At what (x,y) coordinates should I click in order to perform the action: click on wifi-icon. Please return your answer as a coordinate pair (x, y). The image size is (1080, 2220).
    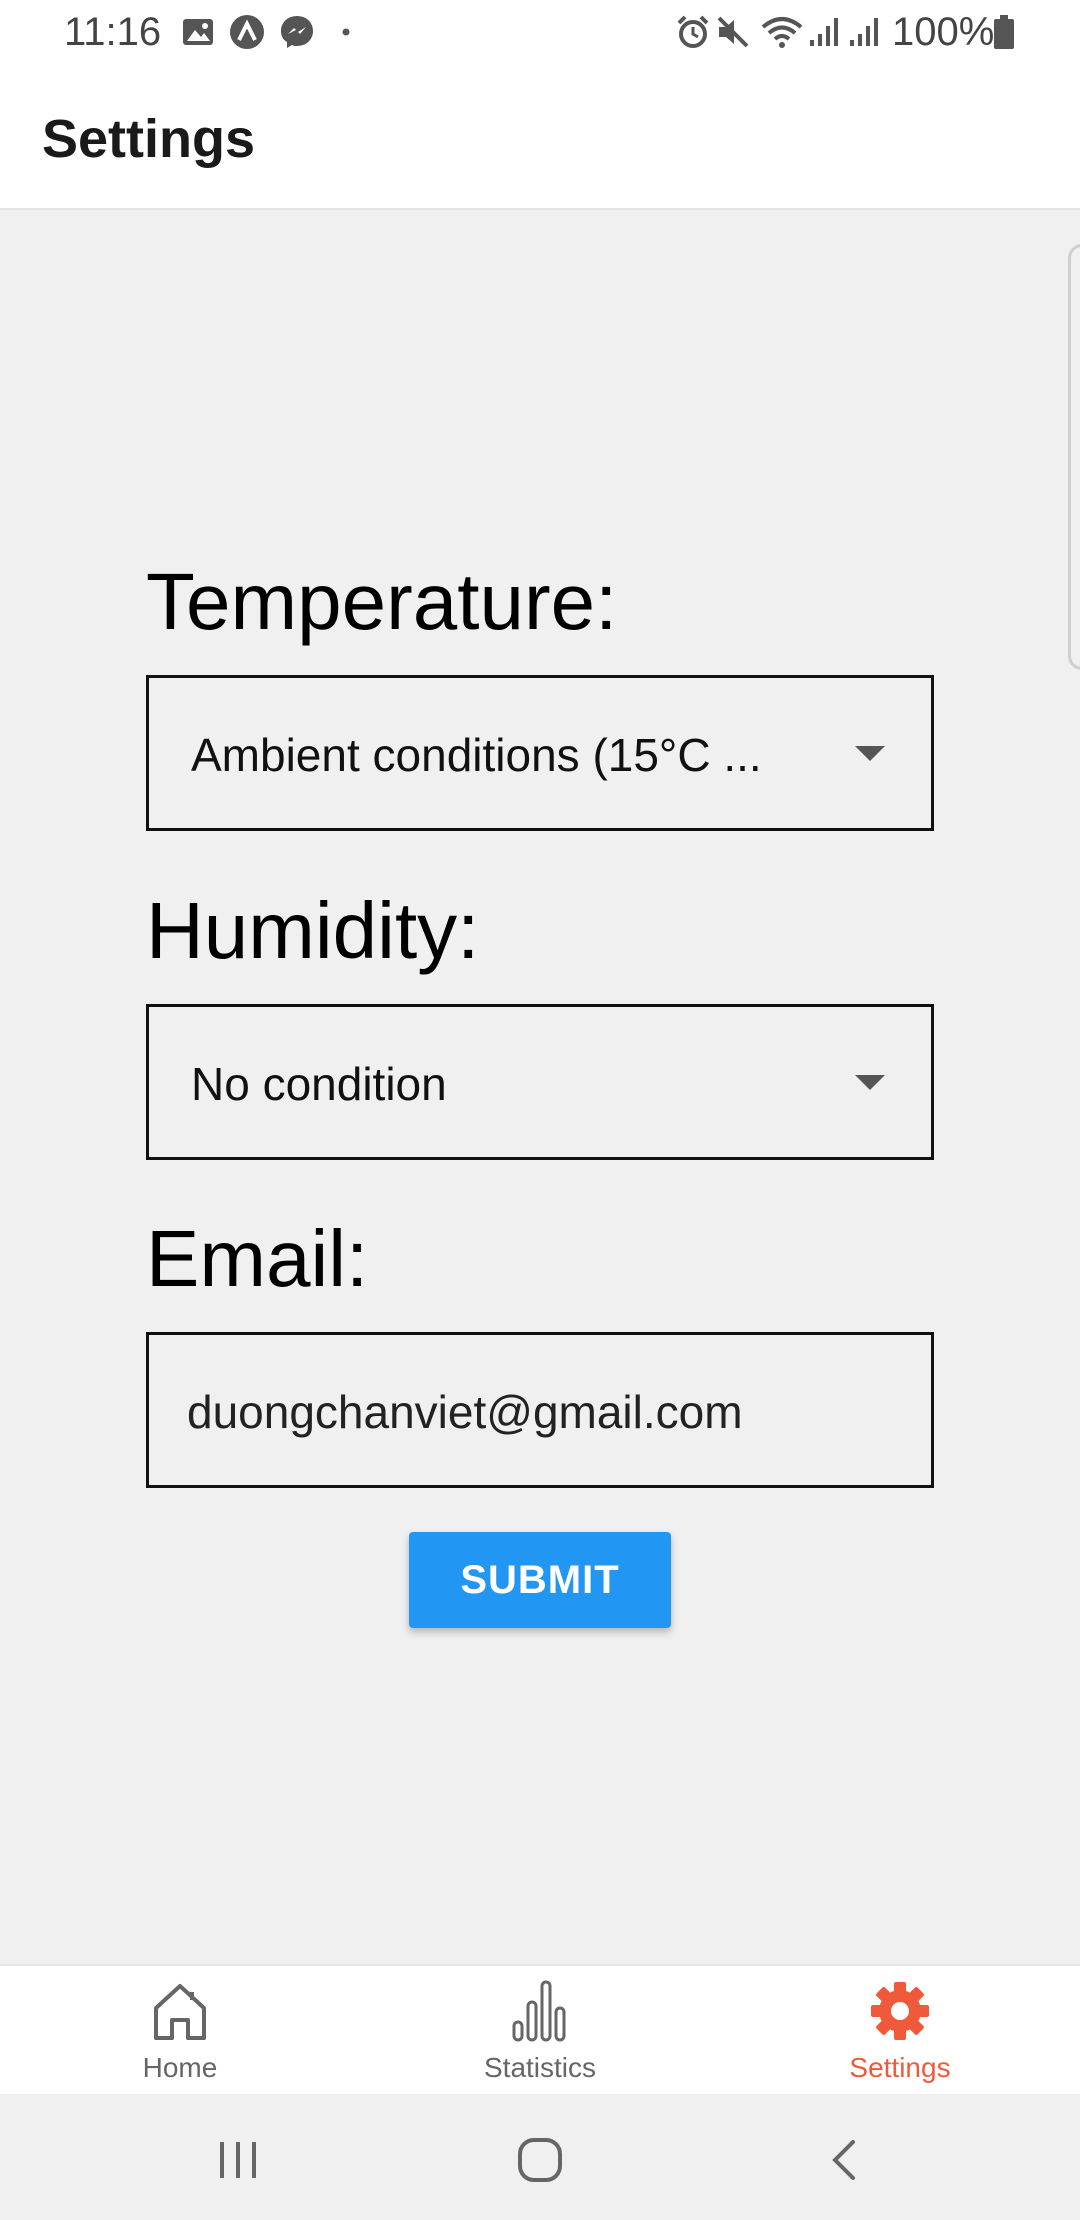
    Looking at the image, I should click on (782, 32).